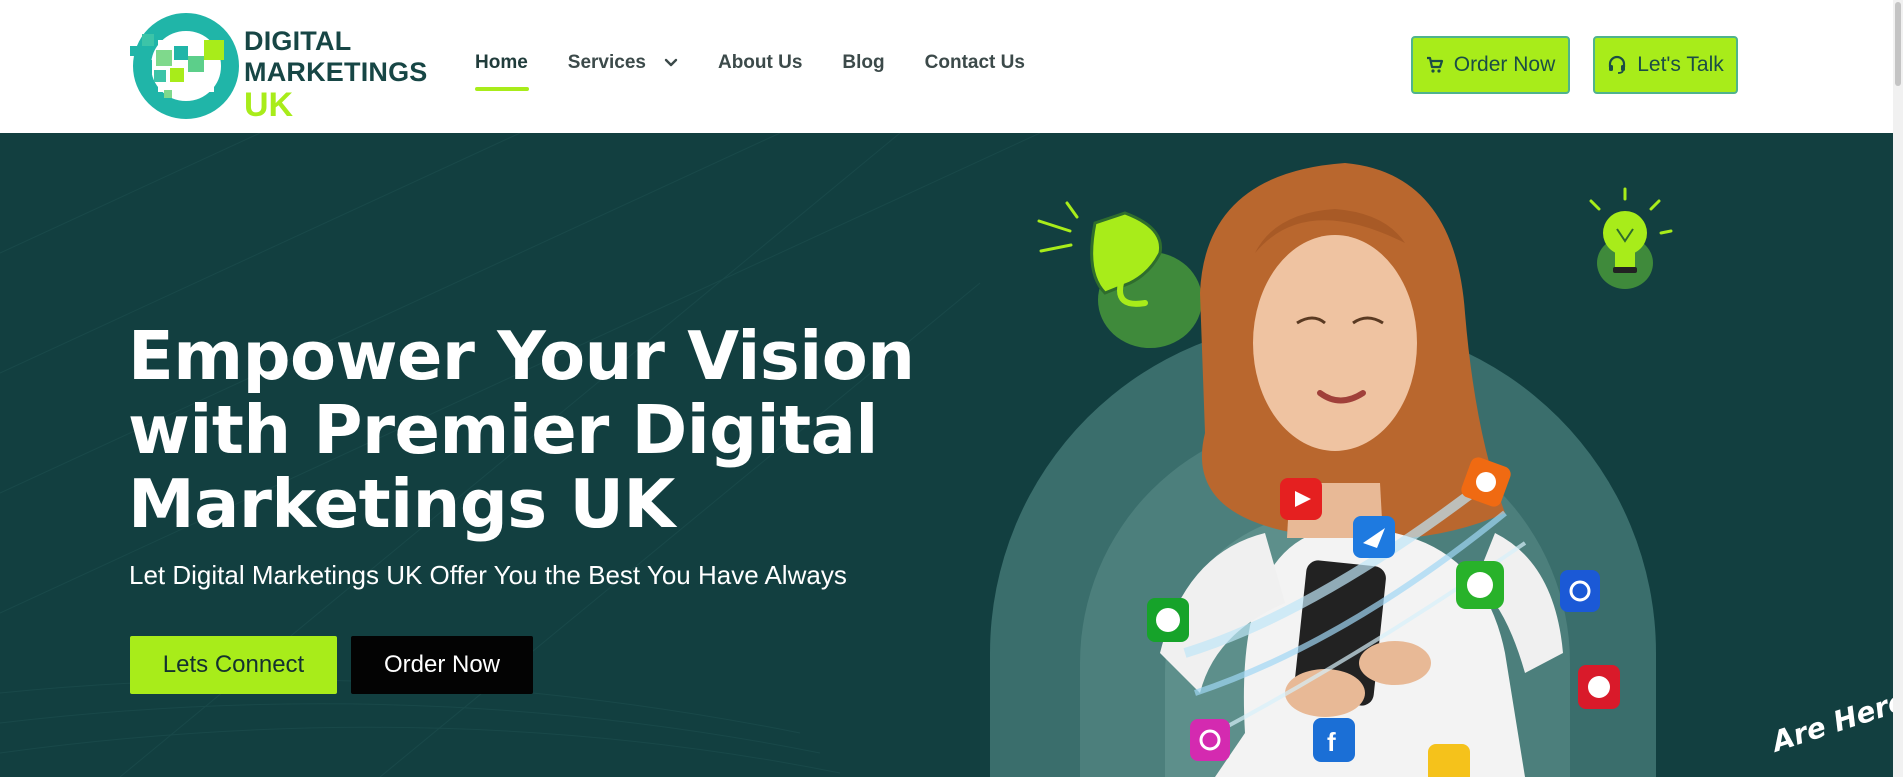 This screenshot has width=1903, height=777. Describe the element at coordinates (1504, 64) in the screenshot. I see `header-order-label: Order Now` at that location.